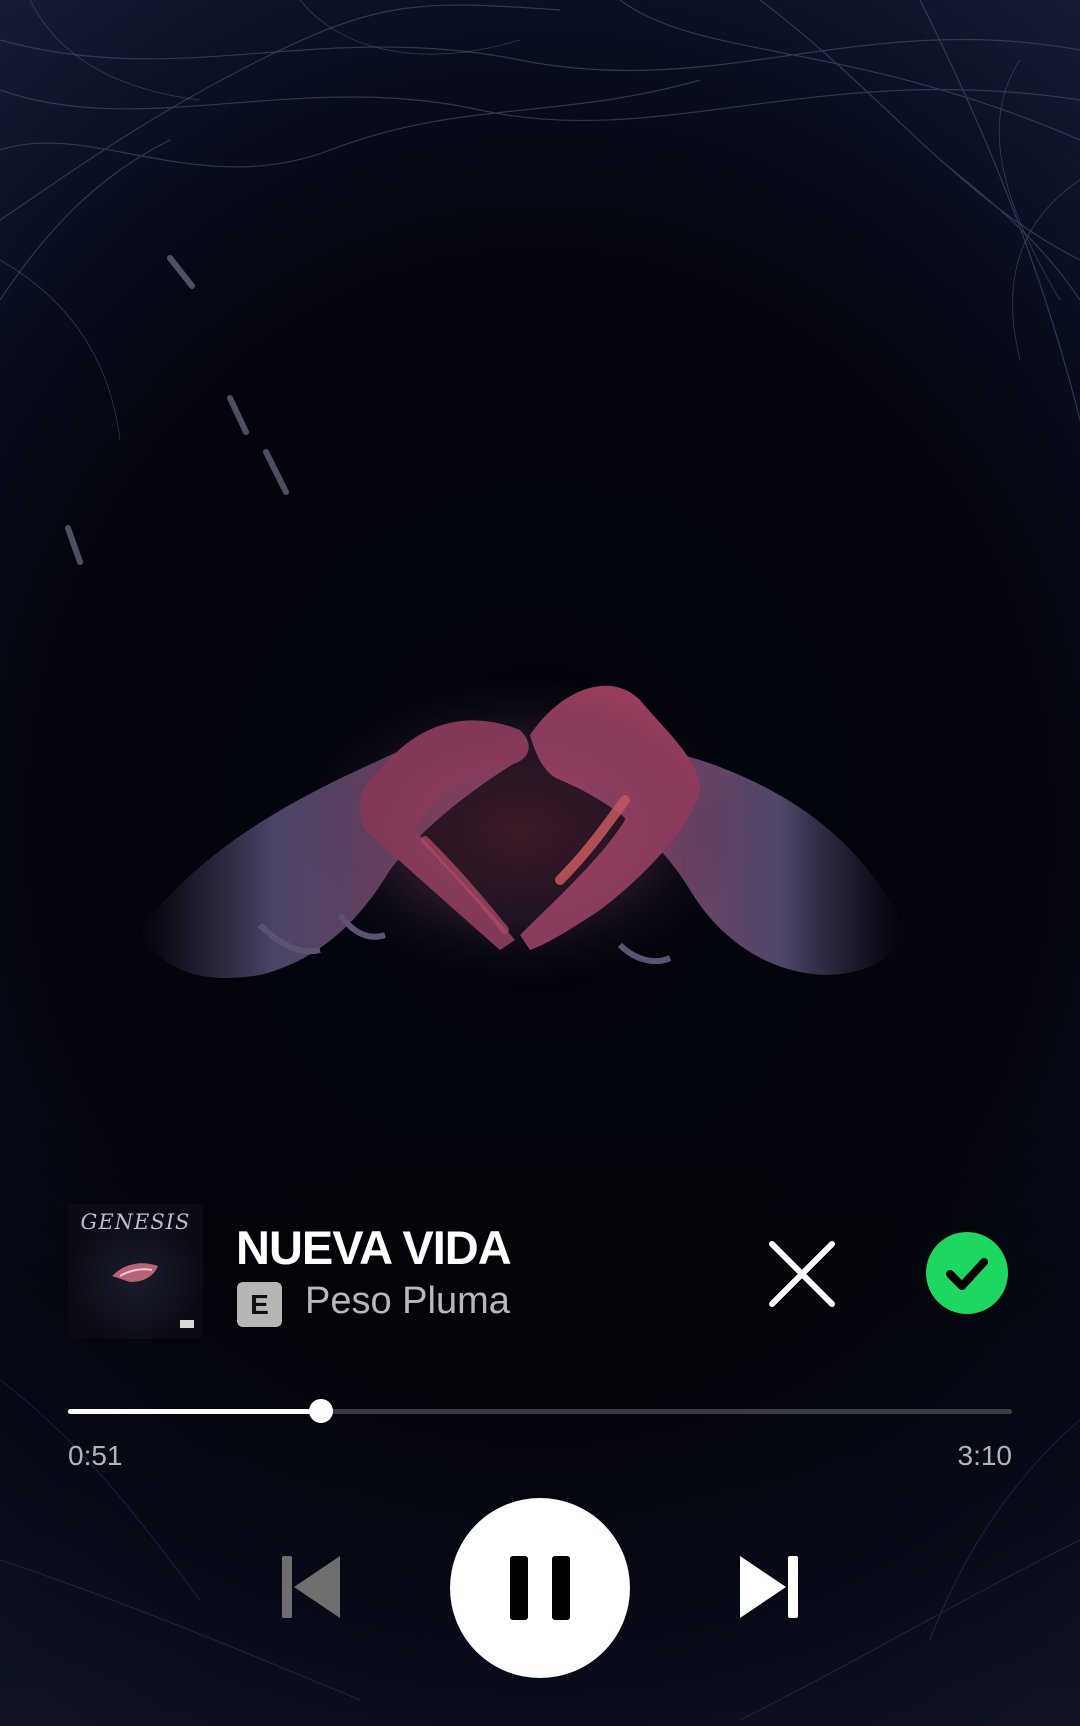 The image size is (1080, 1726). I want to click on track-info-row: GENESIS NUEVA VIDA E Peso Pluma, so click(540, 1272).